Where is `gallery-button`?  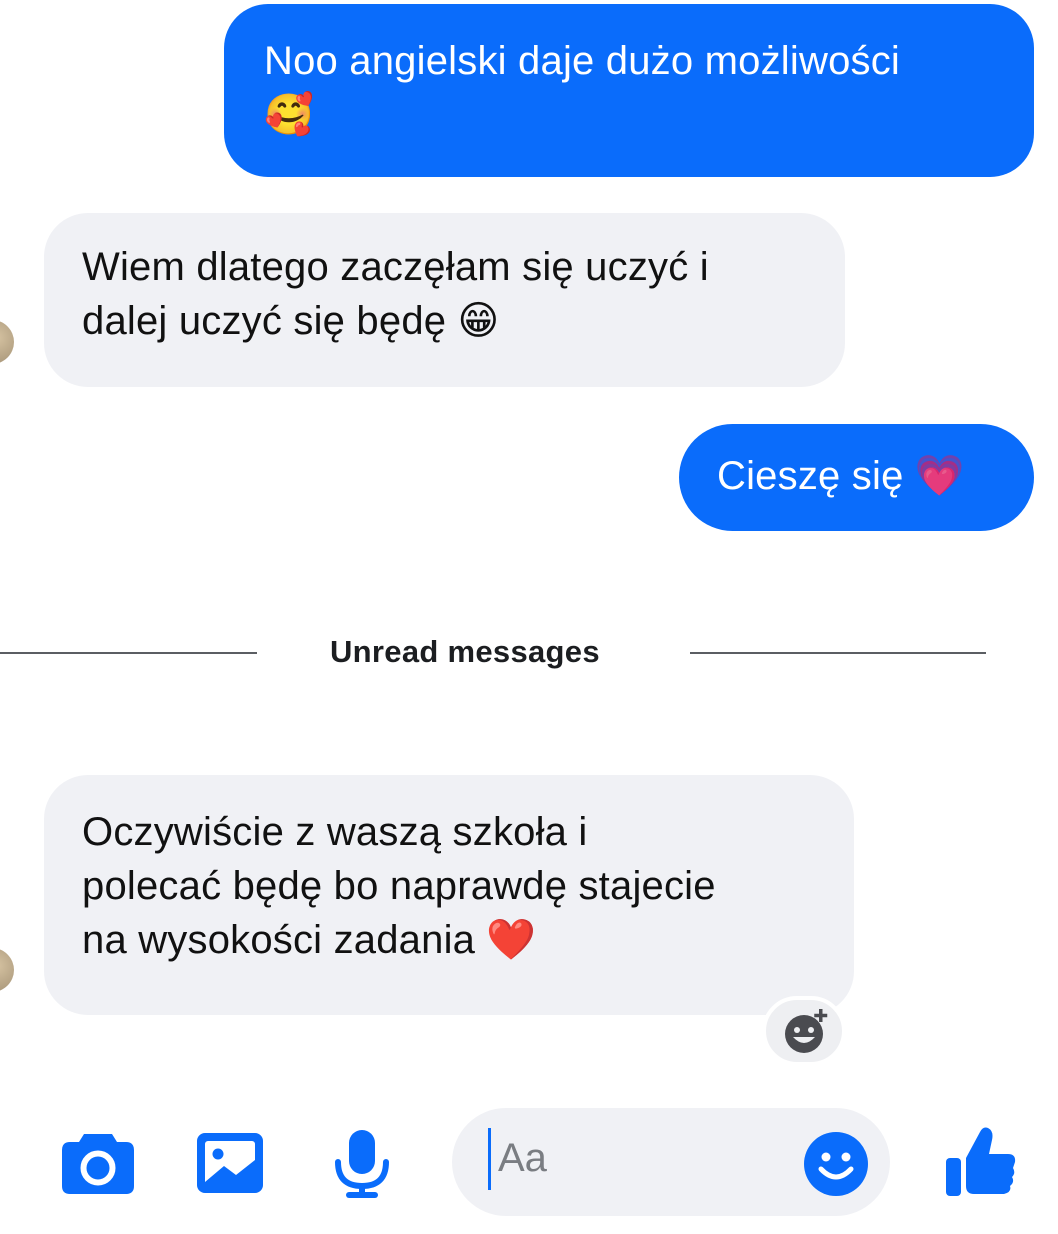 gallery-button is located at coordinates (230, 1165).